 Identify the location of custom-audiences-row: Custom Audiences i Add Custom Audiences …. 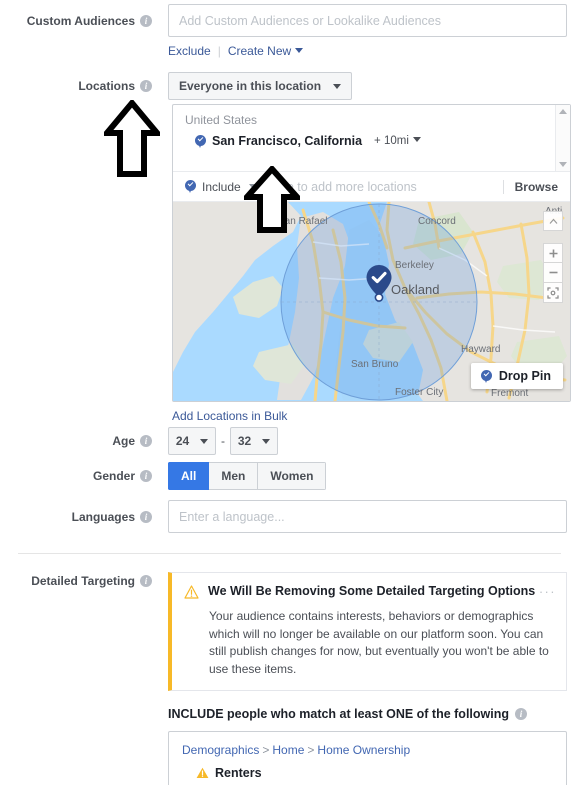
(289, 31).